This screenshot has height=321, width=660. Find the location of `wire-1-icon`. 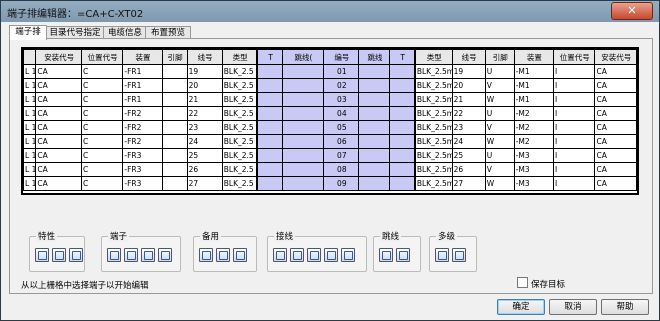

wire-1-icon is located at coordinates (280, 255).